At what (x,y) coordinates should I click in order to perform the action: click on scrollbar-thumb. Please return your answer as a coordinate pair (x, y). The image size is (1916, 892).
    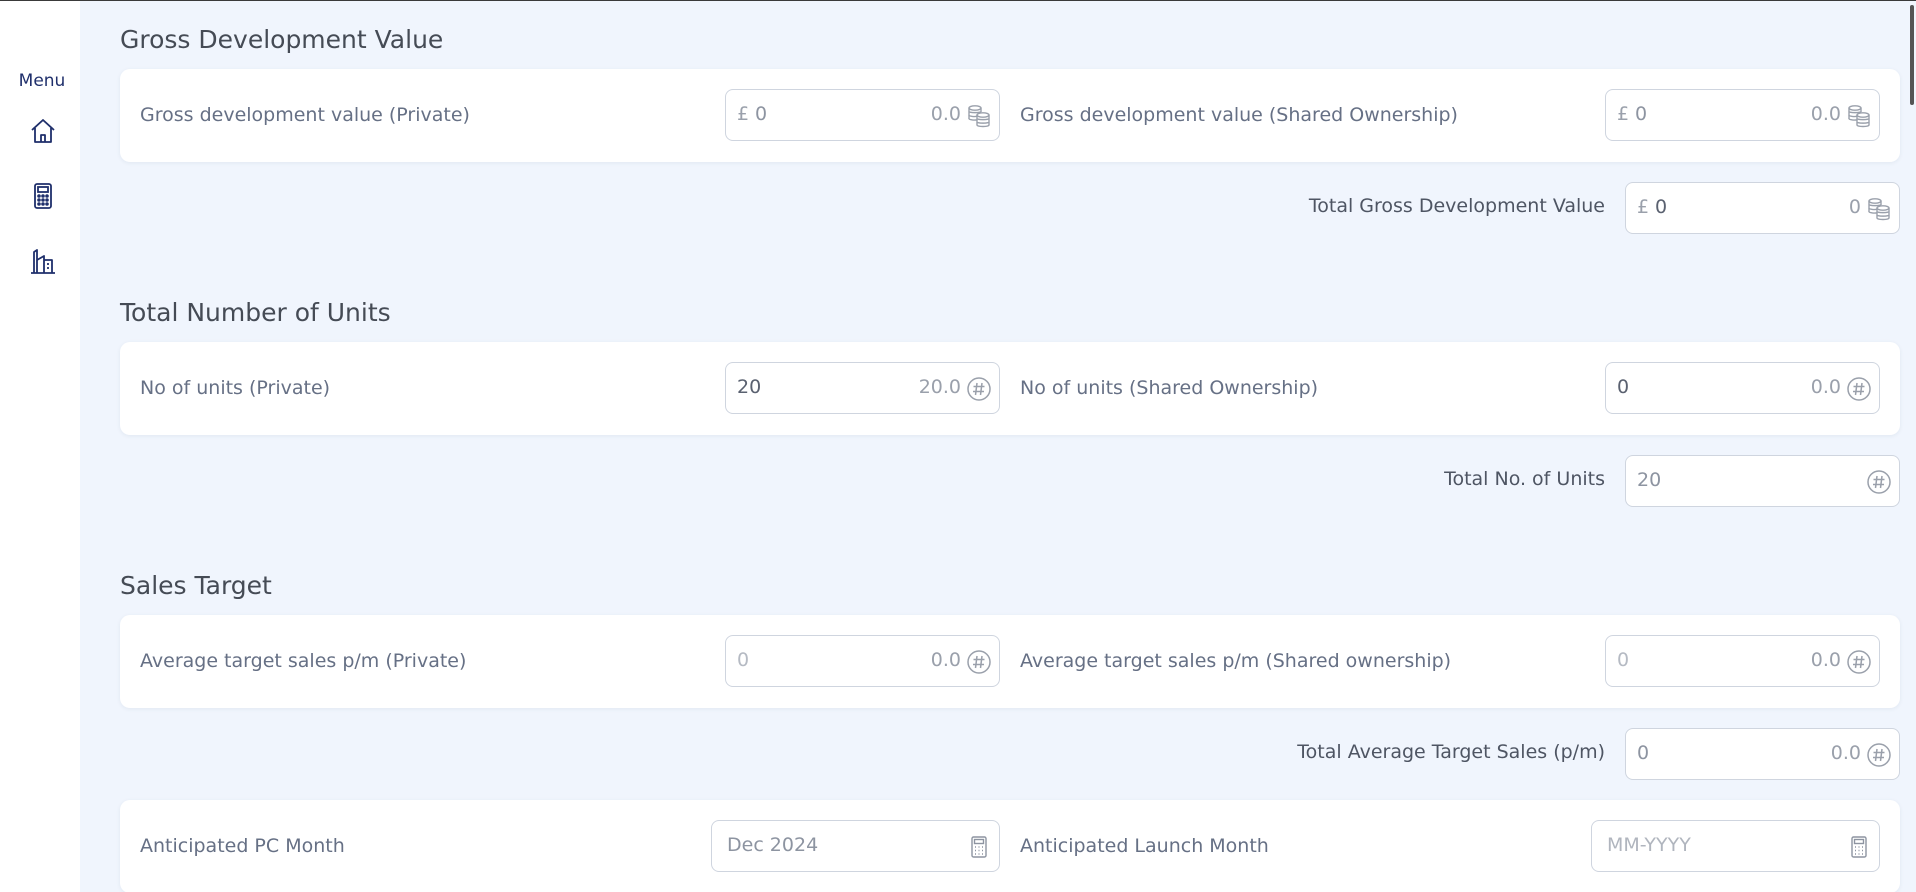
    Looking at the image, I should click on (1912, 55).